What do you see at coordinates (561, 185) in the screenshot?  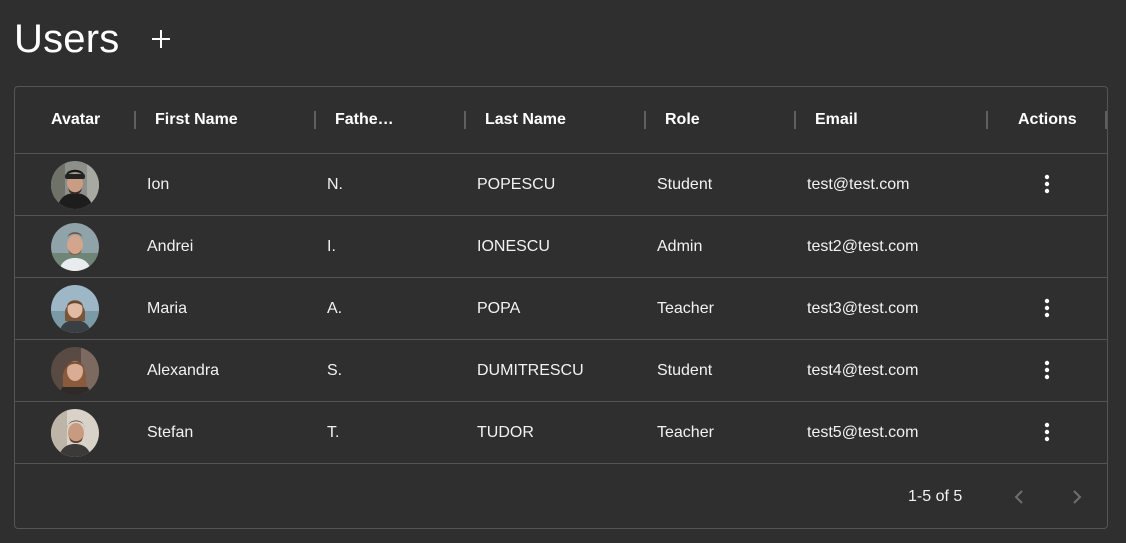 I see `table-row: Ion N. POPESCU Student test@test.com` at bounding box center [561, 185].